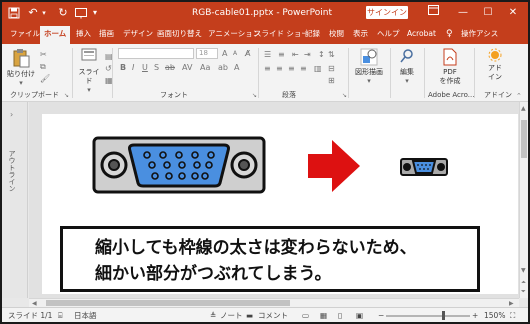  Describe the element at coordinates (495, 77) in the screenshot. I see `addin-label-2: イン` at that location.